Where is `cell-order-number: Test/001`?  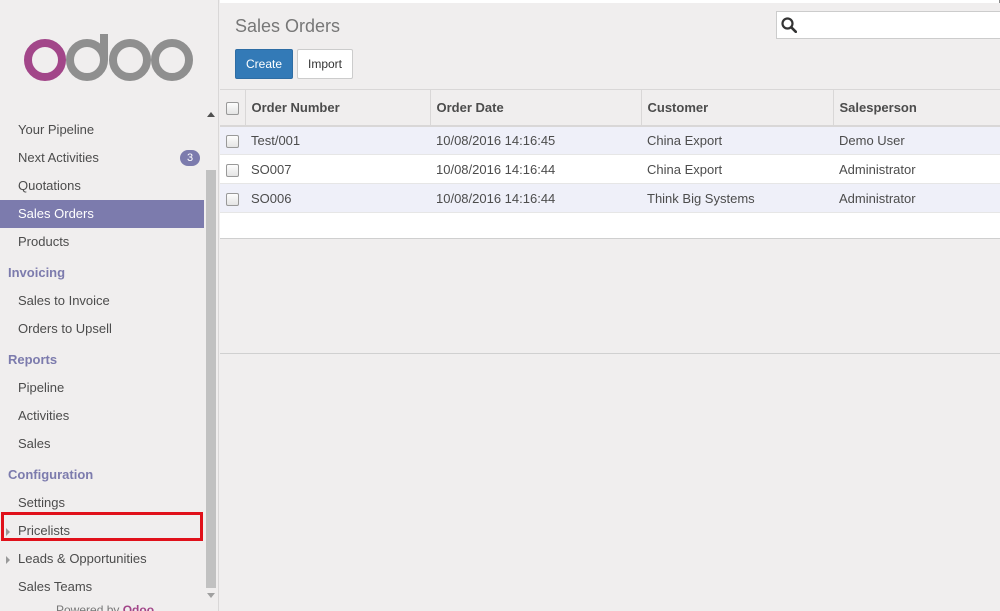 cell-order-number: Test/001 is located at coordinates (337, 140).